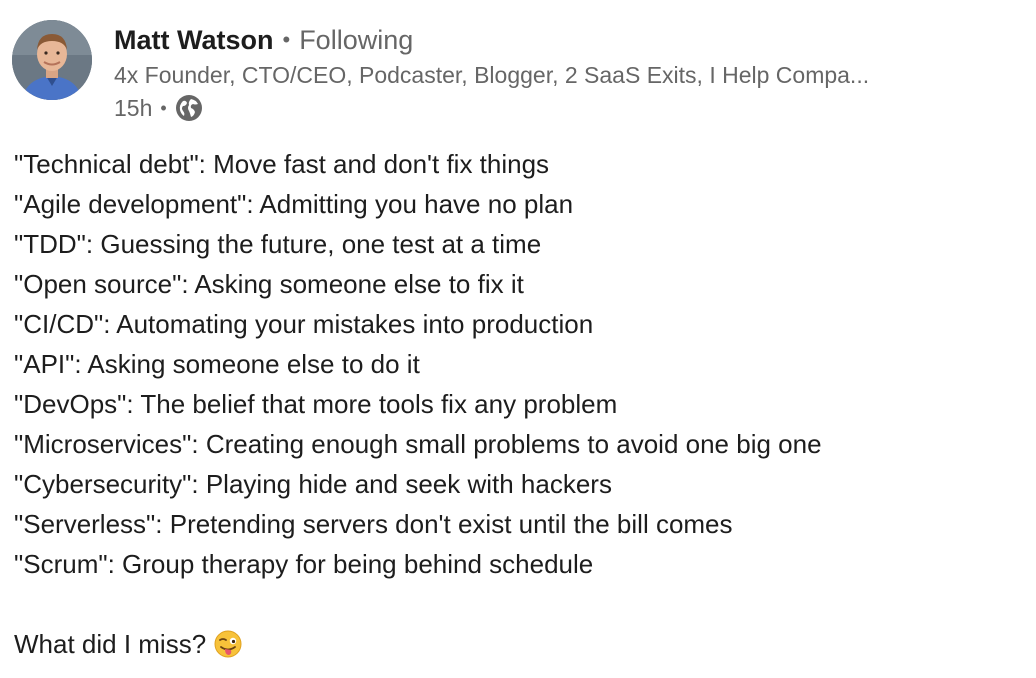 The height and width of the screenshot is (678, 1036). What do you see at coordinates (519, 644) in the screenshot?
I see `post-closing-line: What did I miss?` at bounding box center [519, 644].